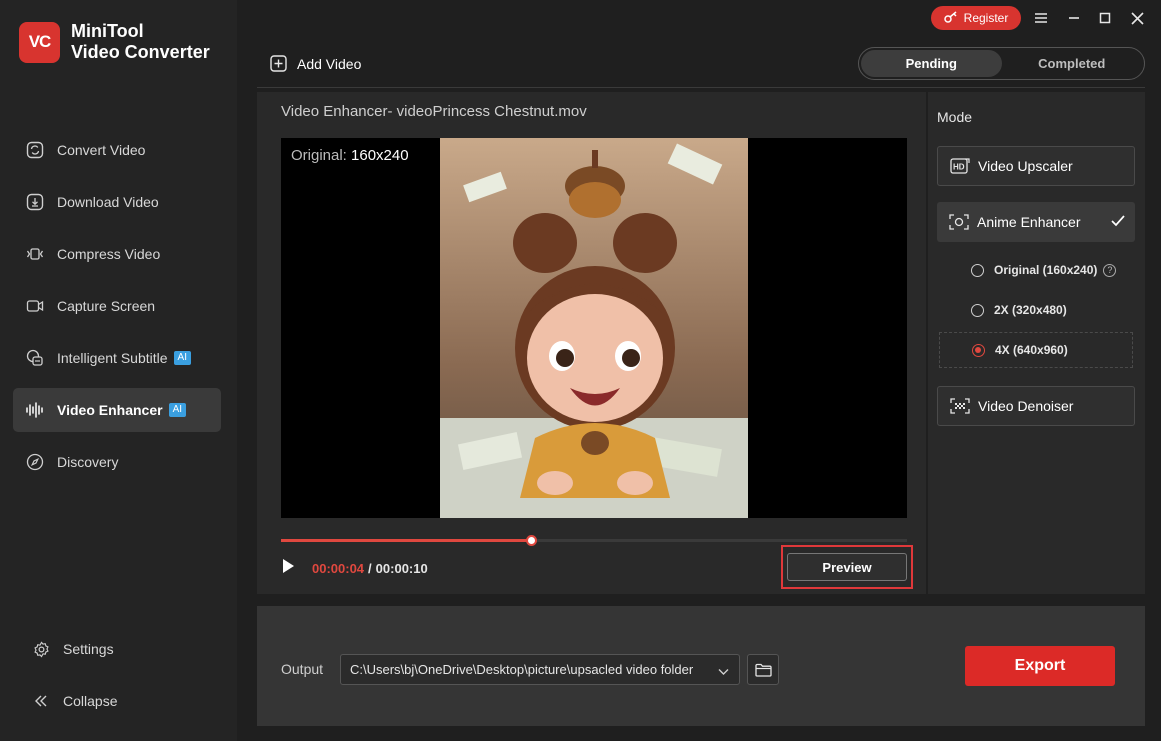 This screenshot has width=1161, height=741. What do you see at coordinates (107, 31) in the screenshot?
I see `app-name-line1: MiniTool` at bounding box center [107, 31].